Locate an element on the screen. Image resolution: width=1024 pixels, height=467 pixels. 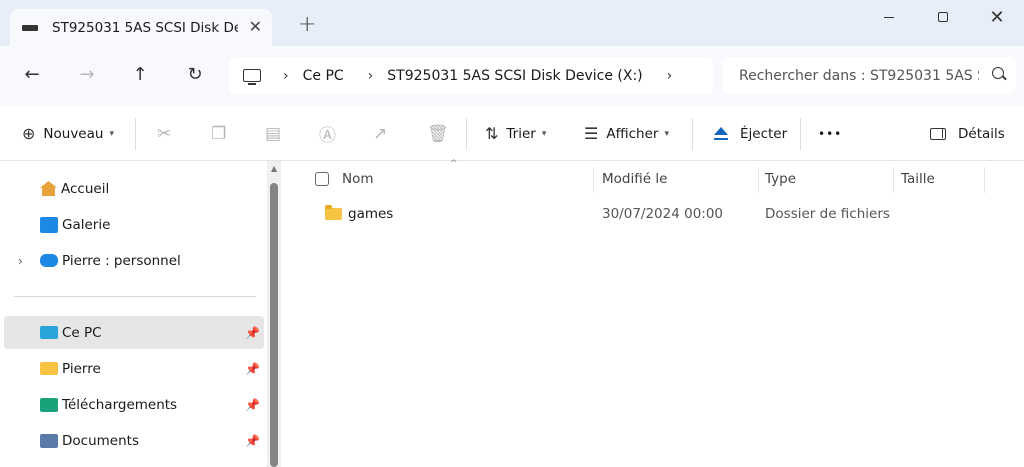
tab-active: ST925031 5AS SCSI Disk Device (X:) ✕ is located at coordinates (141, 27).